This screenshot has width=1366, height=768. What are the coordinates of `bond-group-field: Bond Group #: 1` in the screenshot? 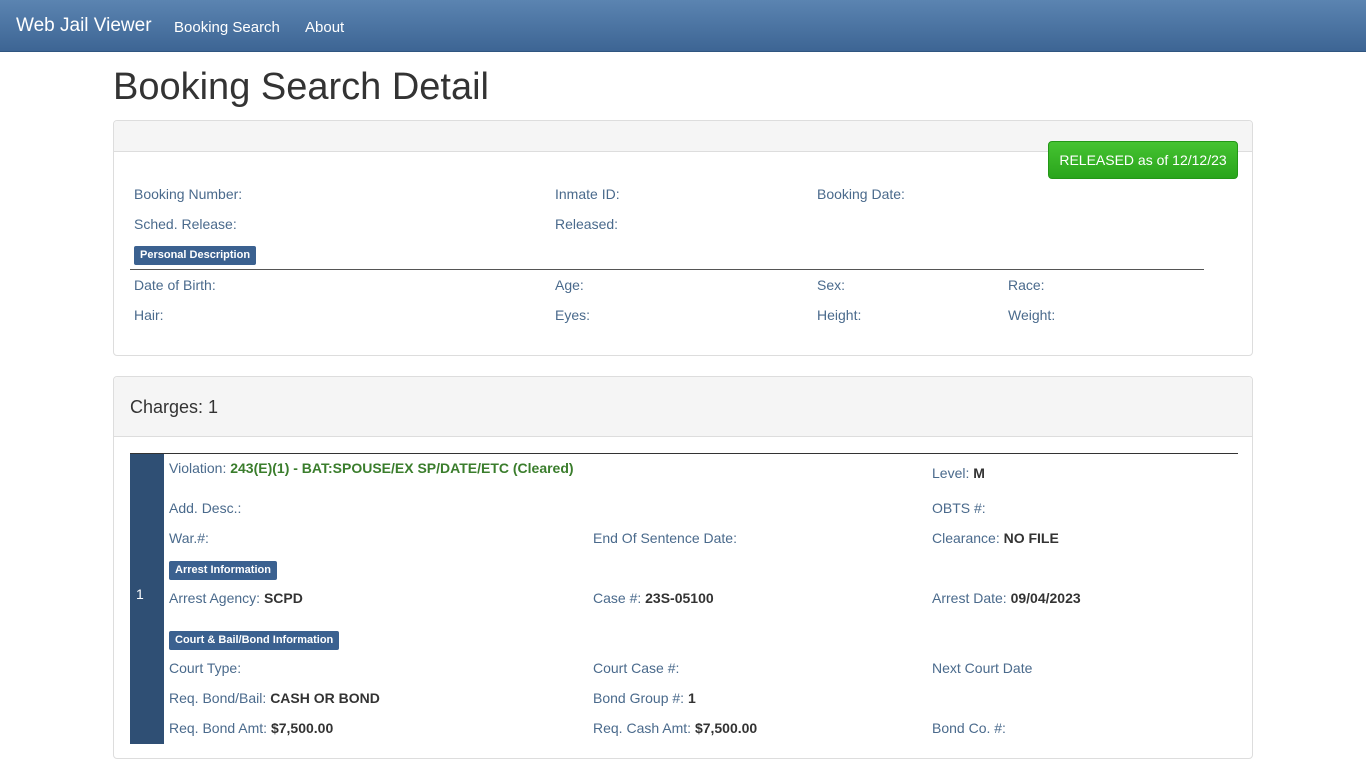 It's located at (644, 698).